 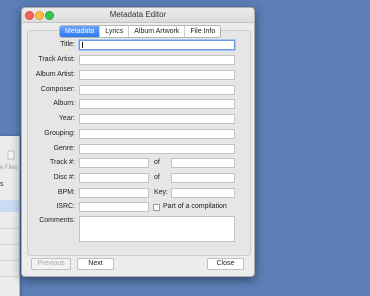 I want to click on isrc-input, so click(x=114, y=207).